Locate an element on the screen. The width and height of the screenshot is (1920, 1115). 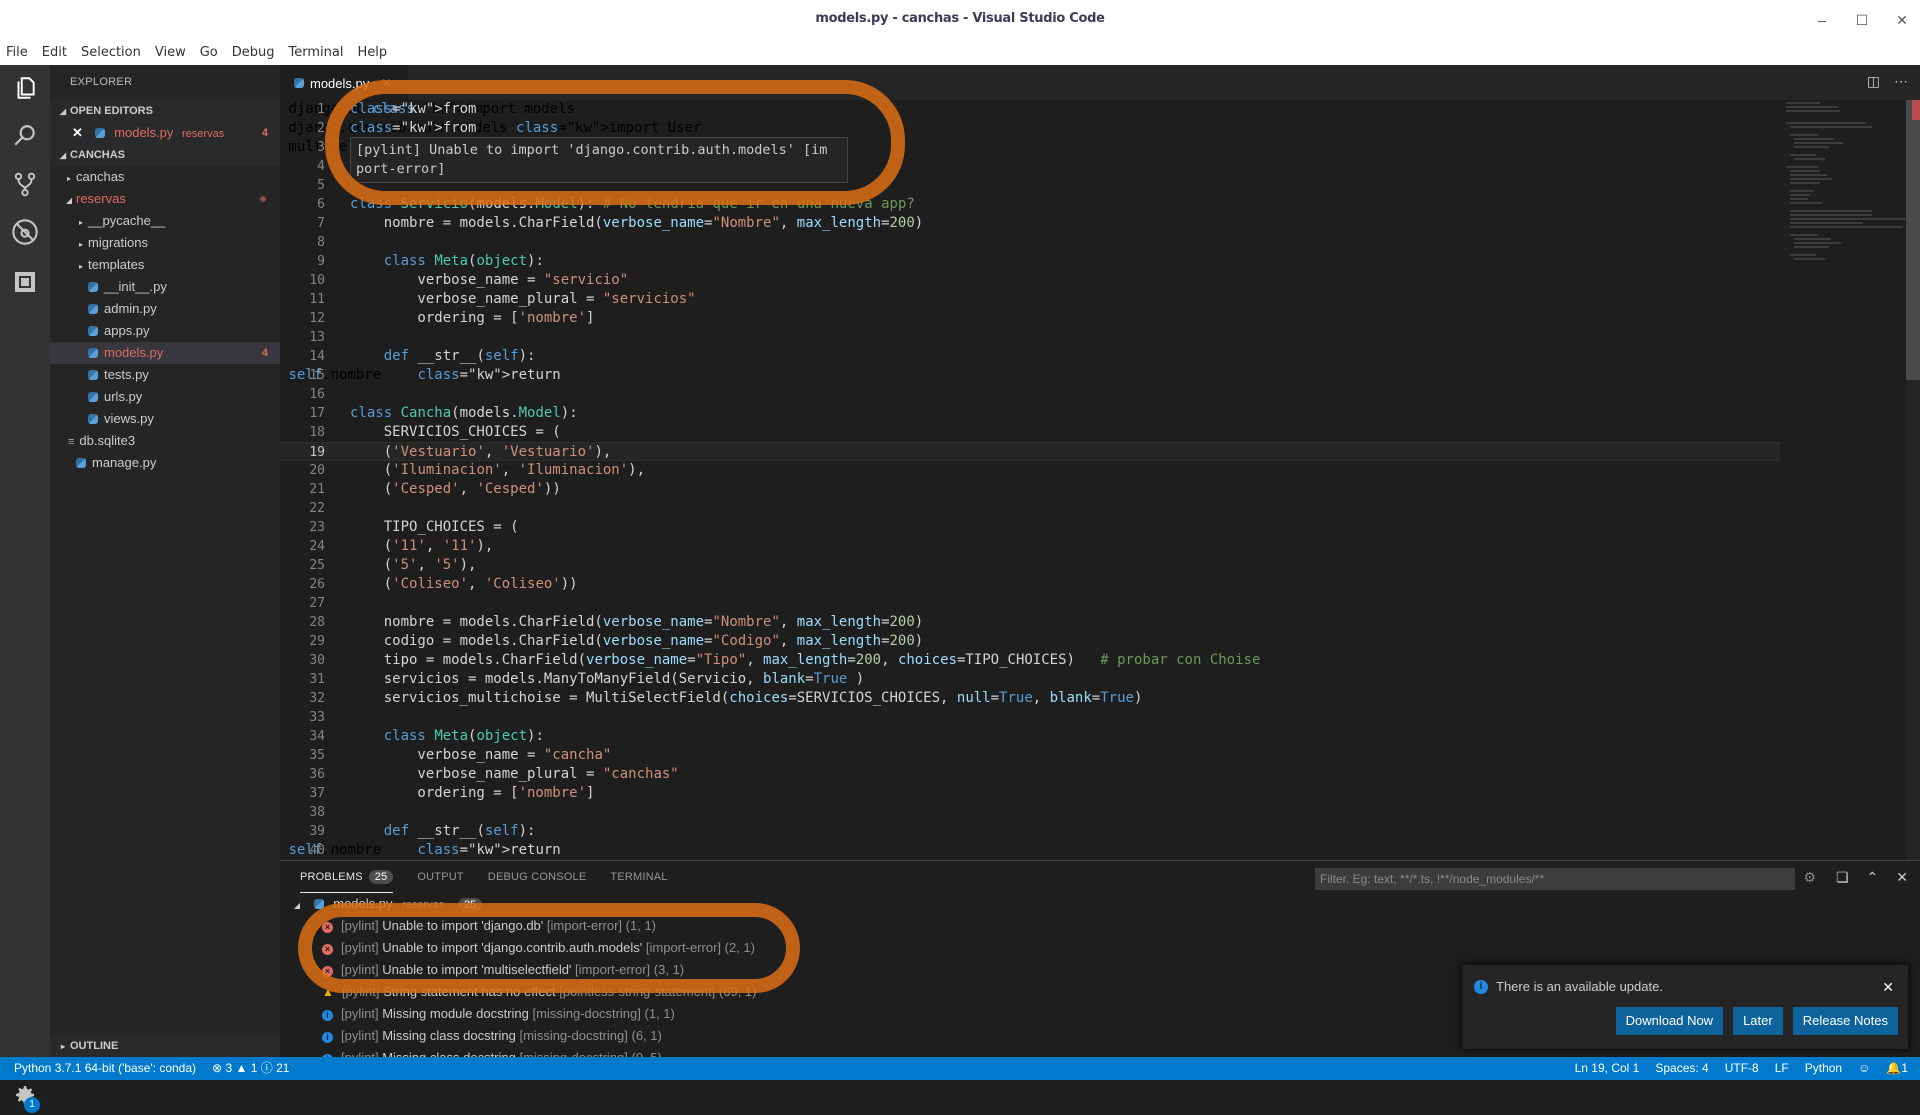
tree-item: ▸ migrations is located at coordinates (165, 243).